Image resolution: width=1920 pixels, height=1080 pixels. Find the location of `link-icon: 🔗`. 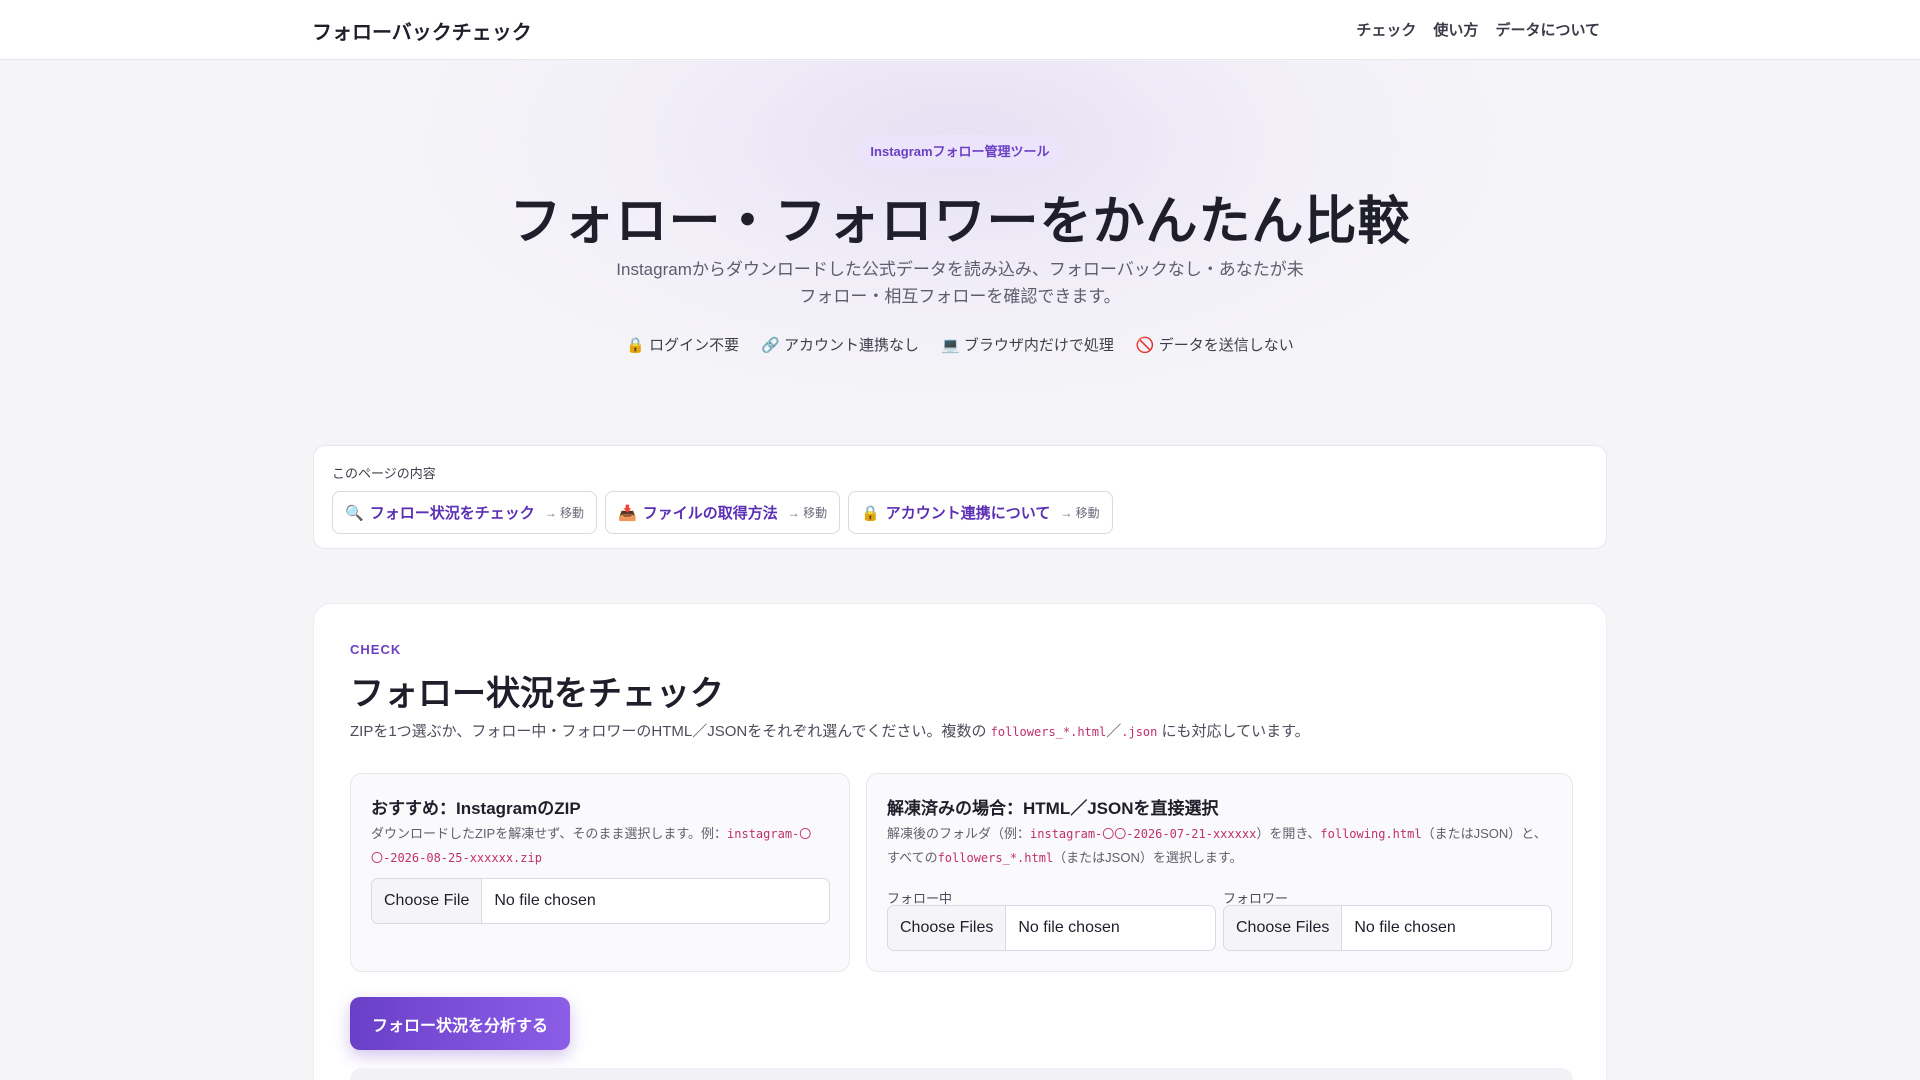

link-icon: 🔗 is located at coordinates (770, 345).